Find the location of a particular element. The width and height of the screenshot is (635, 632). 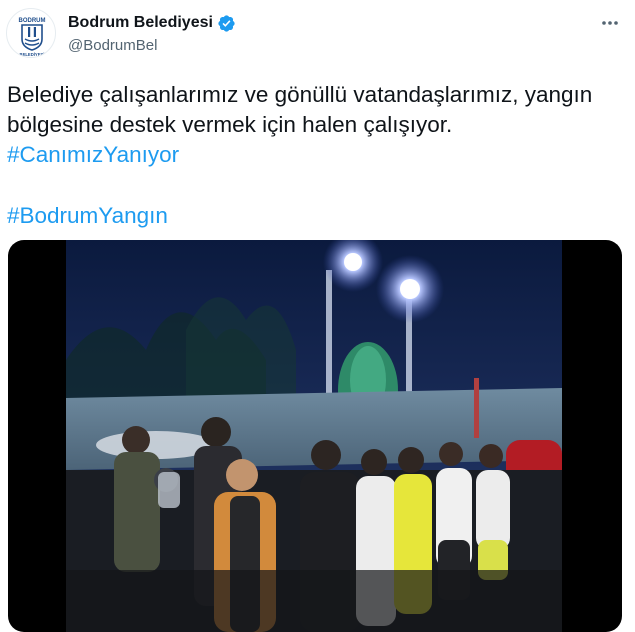

user-handle: @BodrumBel is located at coordinates (152, 45).